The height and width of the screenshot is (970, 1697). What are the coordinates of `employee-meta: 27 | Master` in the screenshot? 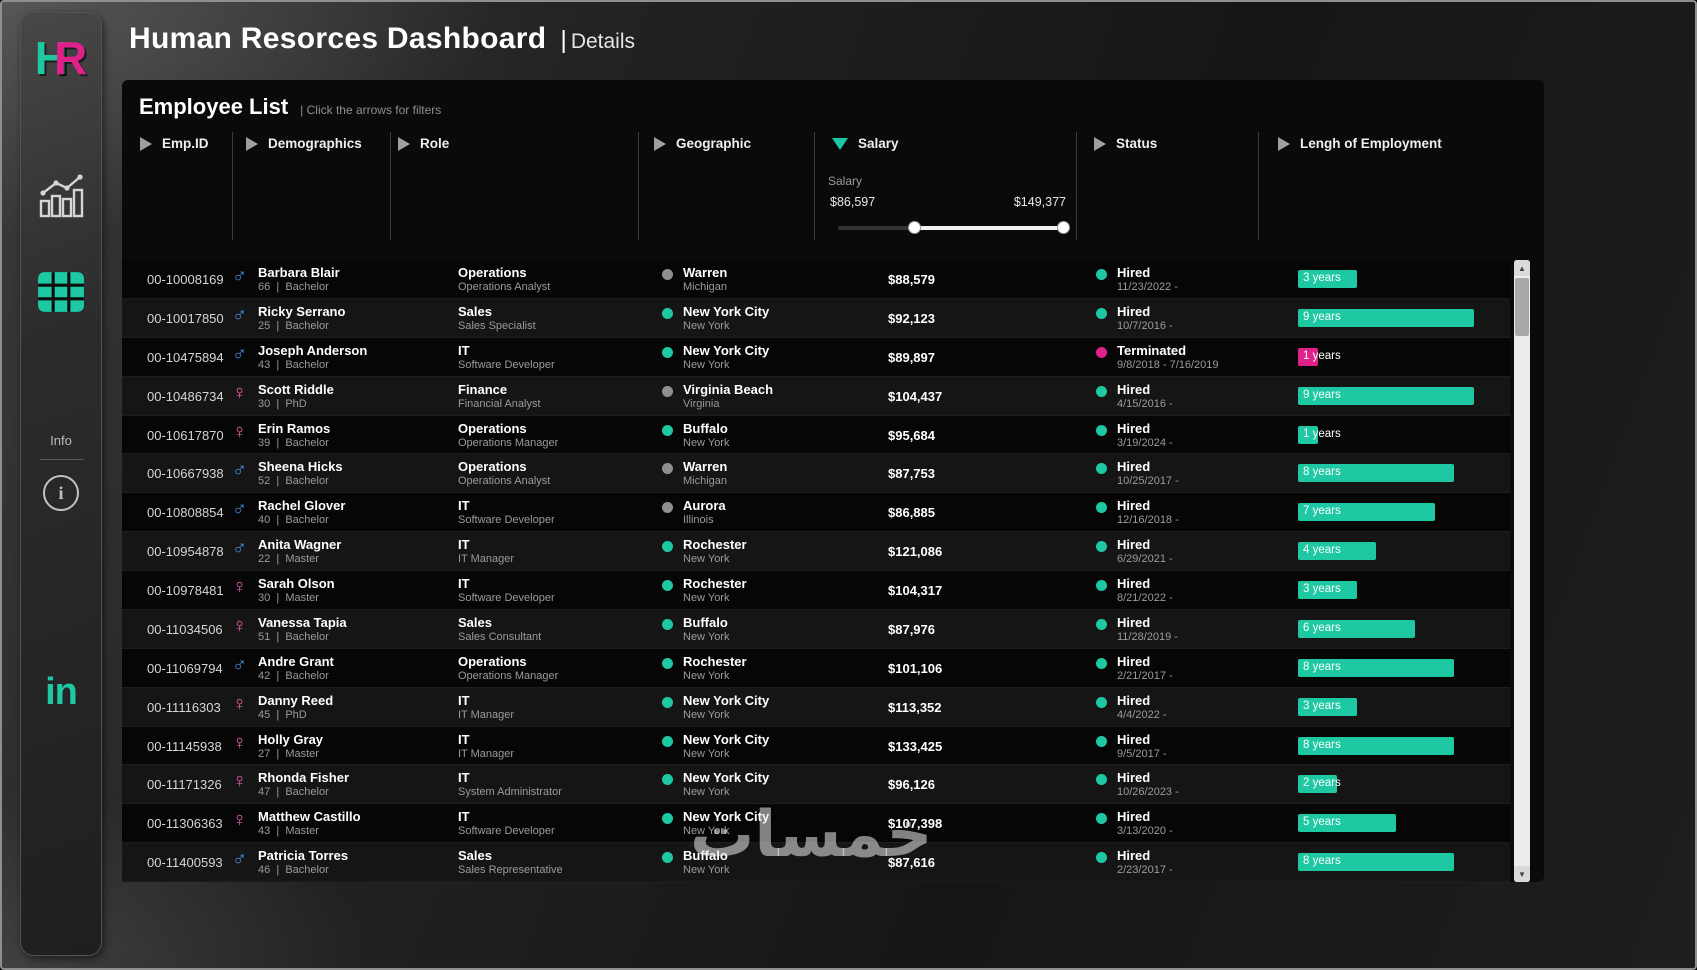 It's located at (288, 753).